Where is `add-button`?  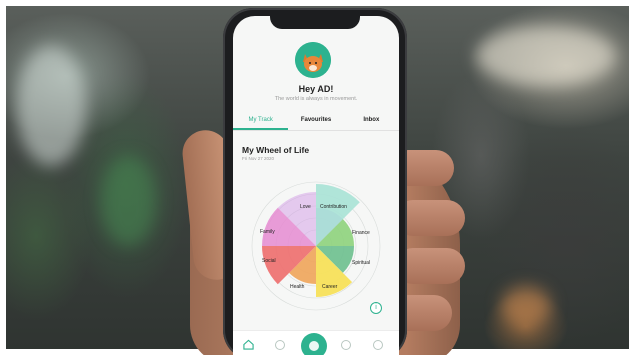
add-button is located at coordinates (314, 344).